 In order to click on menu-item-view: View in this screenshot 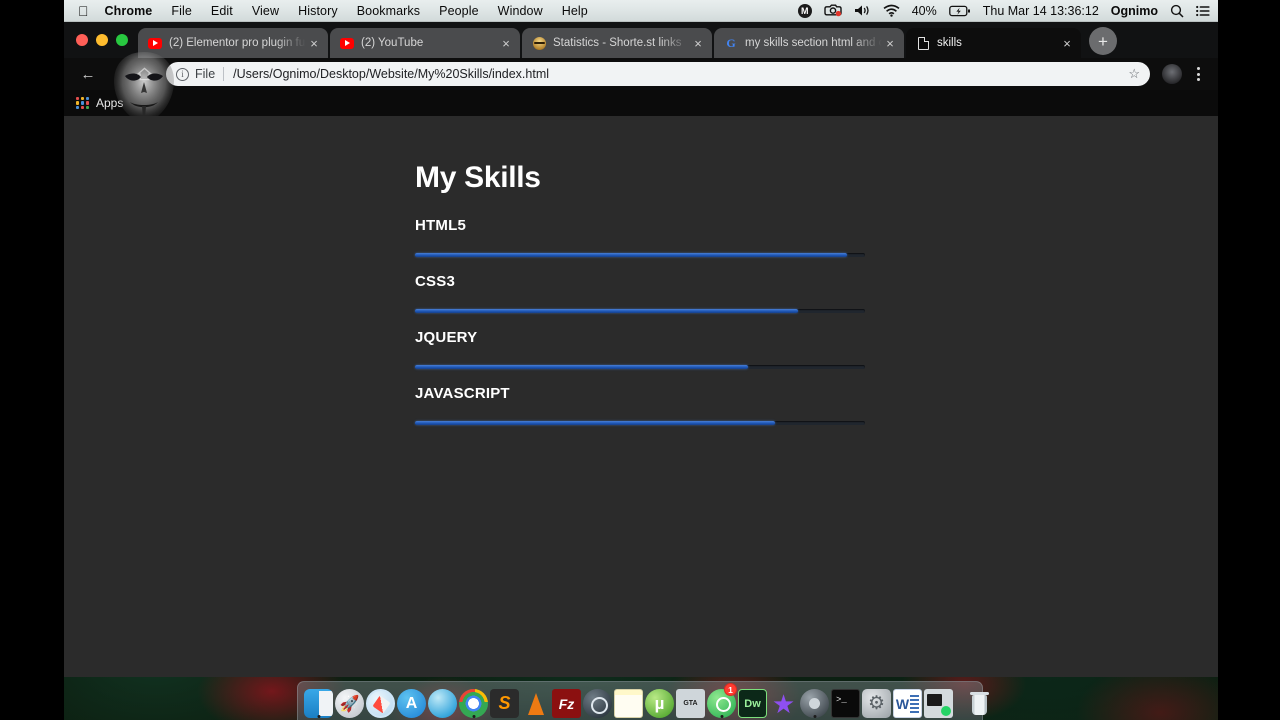, I will do `click(265, 11)`.